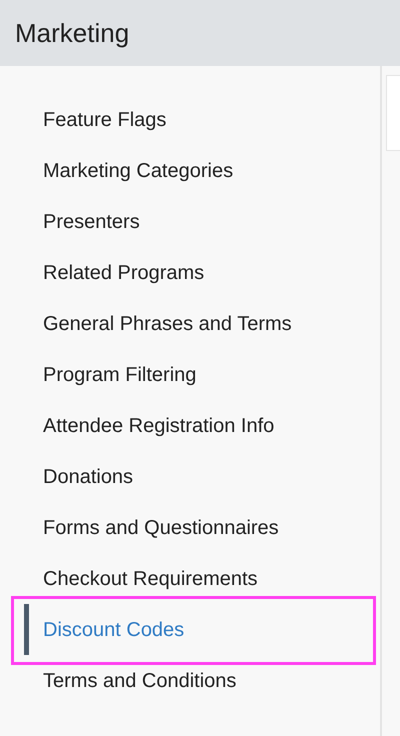 The height and width of the screenshot is (736, 400). What do you see at coordinates (190, 221) in the screenshot?
I see `sidebar-item: Presenters` at bounding box center [190, 221].